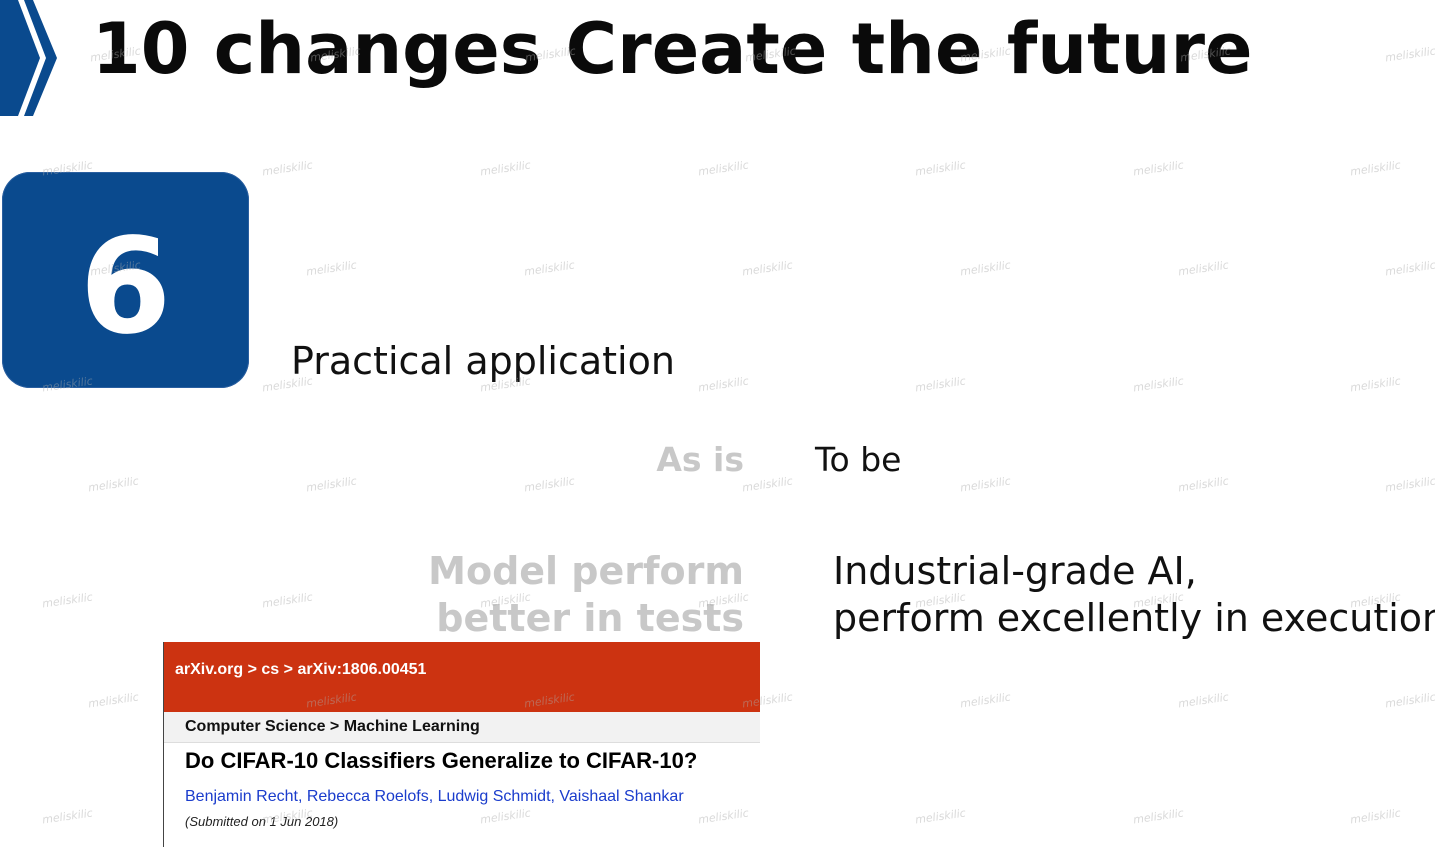 This screenshot has height=847, width=1435. I want to click on to-be-line: Industrial-grade AI,, so click(1015, 571).